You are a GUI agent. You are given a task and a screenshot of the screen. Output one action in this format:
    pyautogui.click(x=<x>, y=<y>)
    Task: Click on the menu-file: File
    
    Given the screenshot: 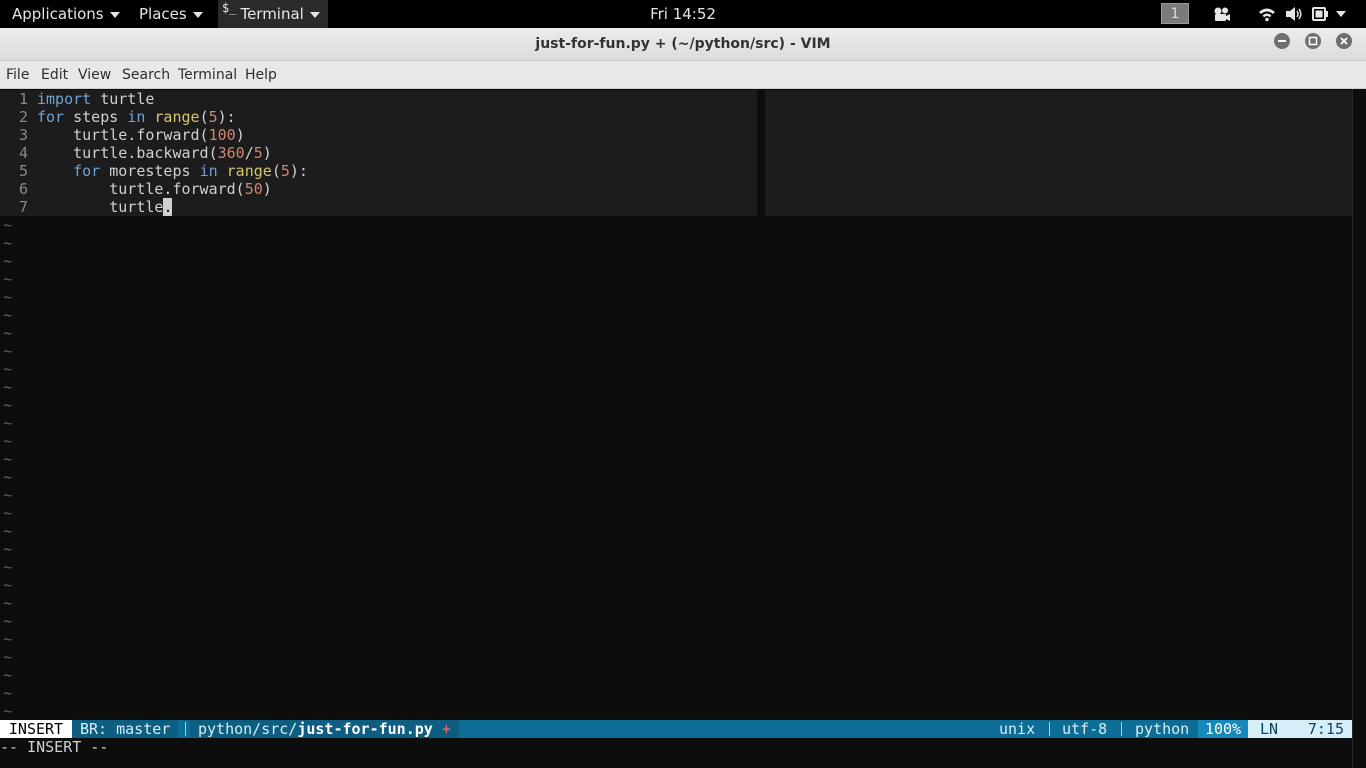 What is the action you would take?
    pyautogui.click(x=17, y=75)
    